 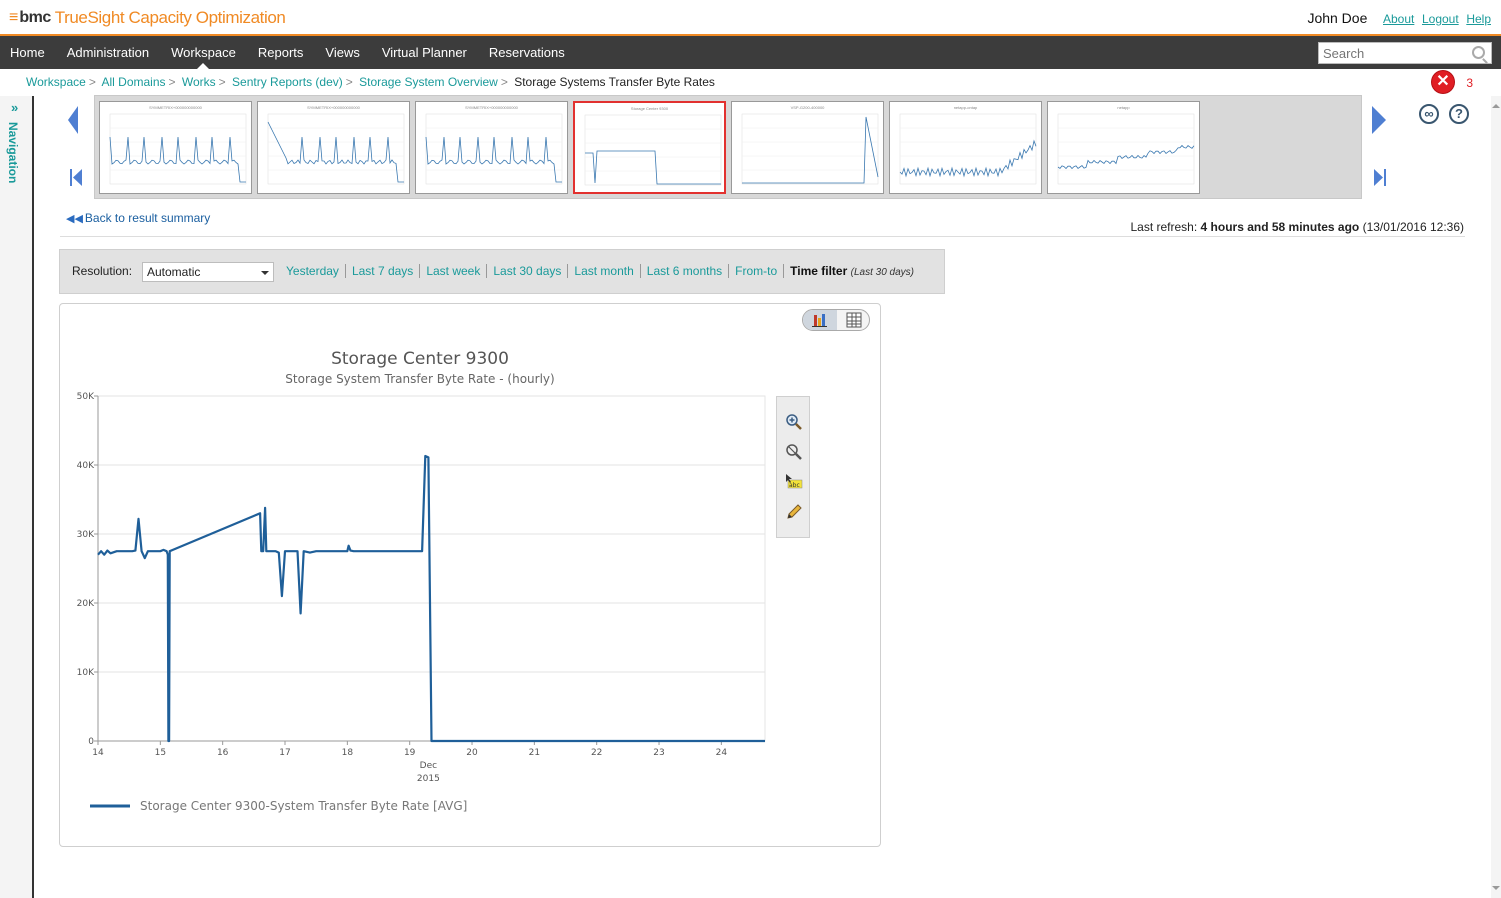 I want to click on refresh-prefix: Last refresh:, so click(x=1164, y=227).